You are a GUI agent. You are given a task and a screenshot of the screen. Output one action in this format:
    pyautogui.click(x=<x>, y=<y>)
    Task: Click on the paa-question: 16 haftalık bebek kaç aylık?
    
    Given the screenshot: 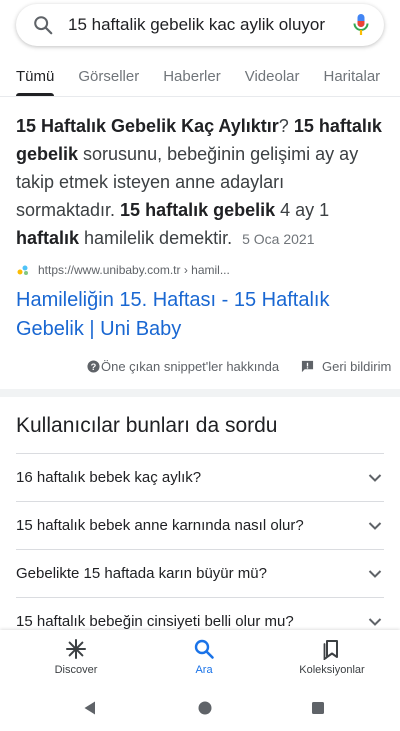 What is the action you would take?
    pyautogui.click(x=200, y=477)
    